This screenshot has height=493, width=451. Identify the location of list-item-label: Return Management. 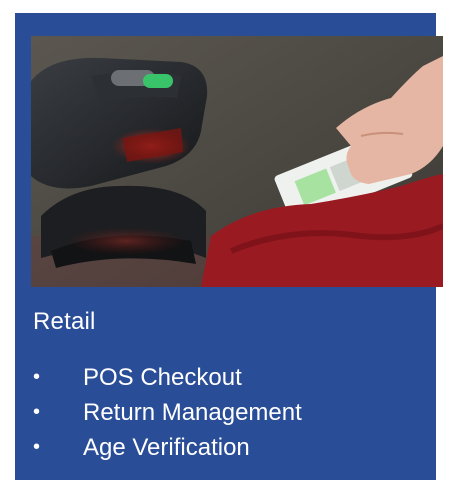
(192, 412).